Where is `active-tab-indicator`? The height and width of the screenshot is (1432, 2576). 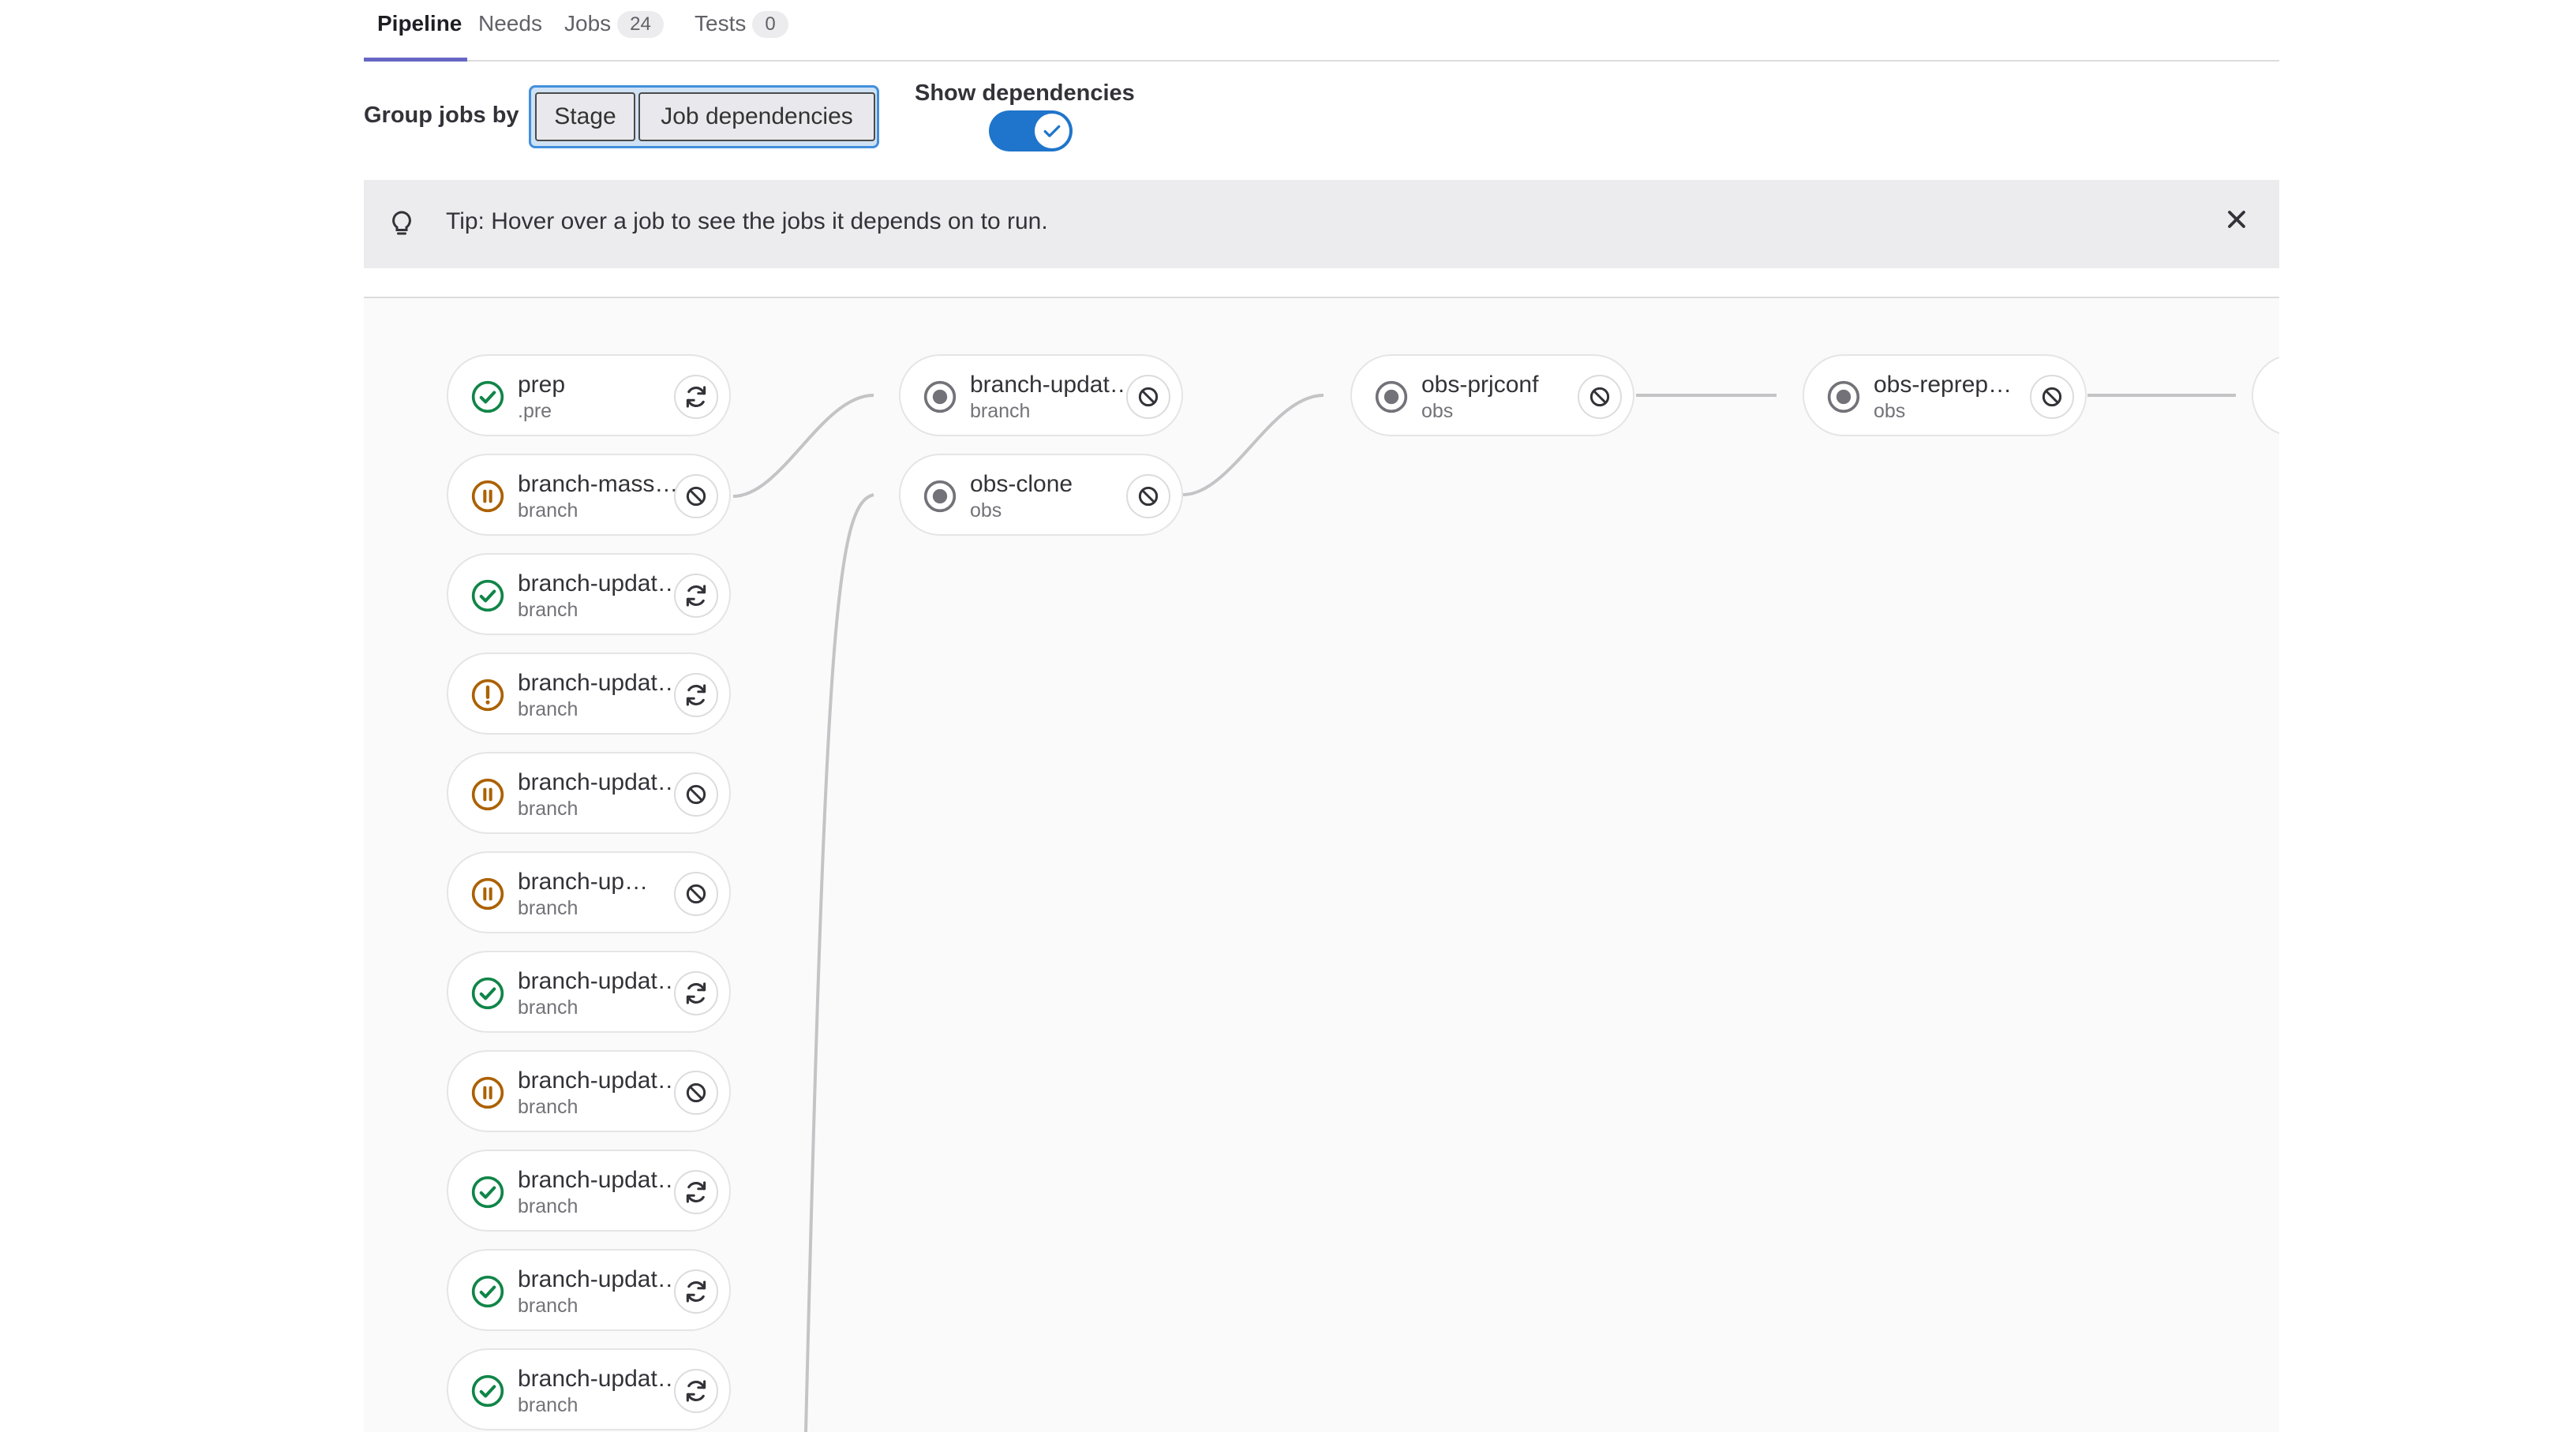
active-tab-indicator is located at coordinates (415, 60).